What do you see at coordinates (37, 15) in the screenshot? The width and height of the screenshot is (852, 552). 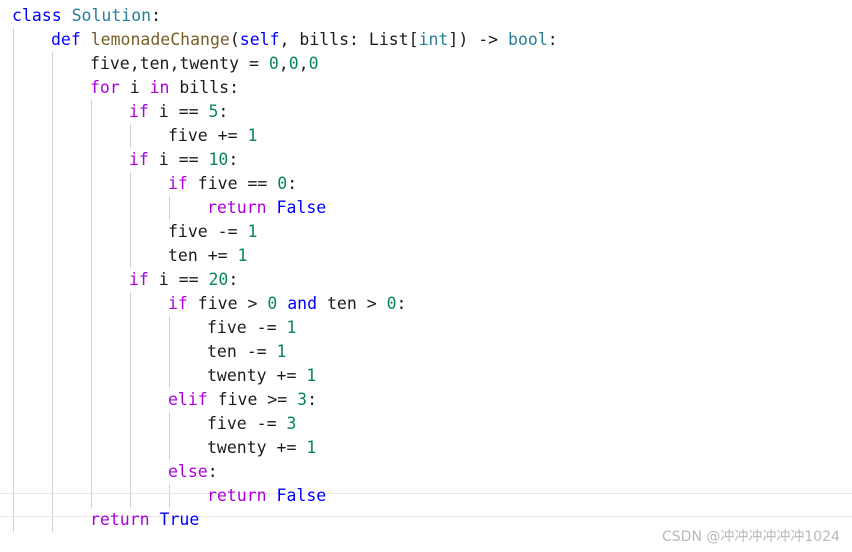 I see `code-token-kw: class` at bounding box center [37, 15].